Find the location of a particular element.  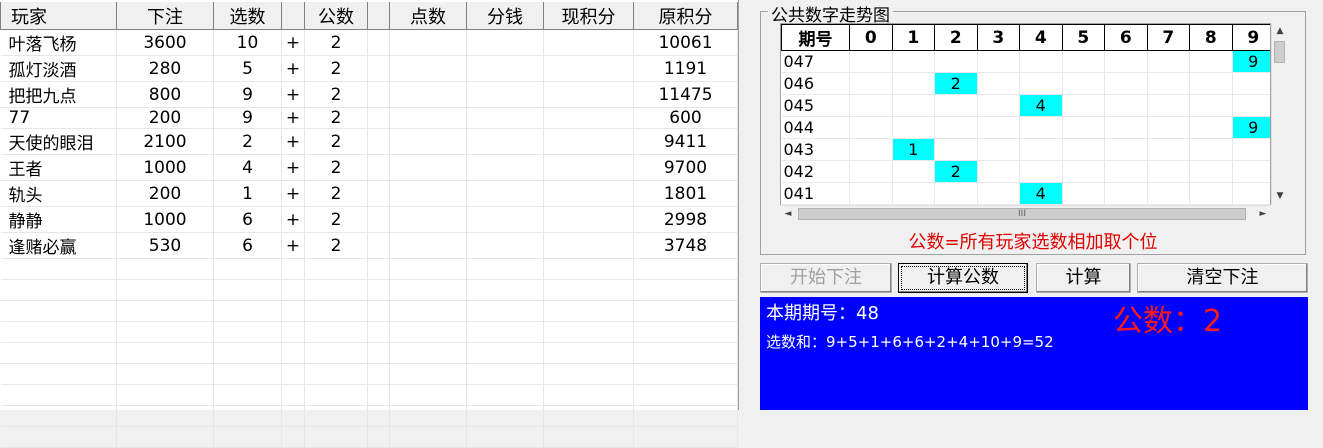

cell-op is located at coordinates (293, 332).